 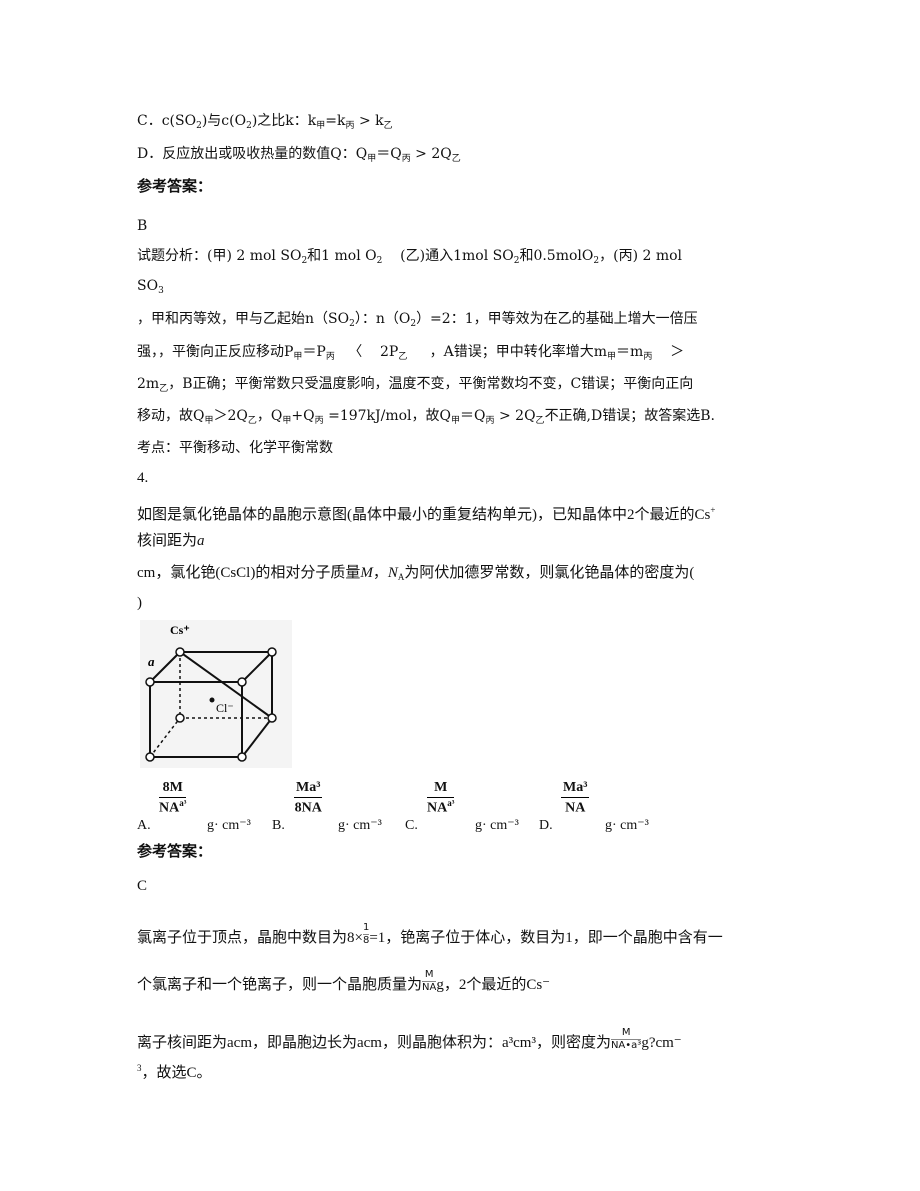 I want to click on text-line: C．c(SO2)与c(O2)之比k：k甲=k丙 > k乙, so click(x=265, y=123).